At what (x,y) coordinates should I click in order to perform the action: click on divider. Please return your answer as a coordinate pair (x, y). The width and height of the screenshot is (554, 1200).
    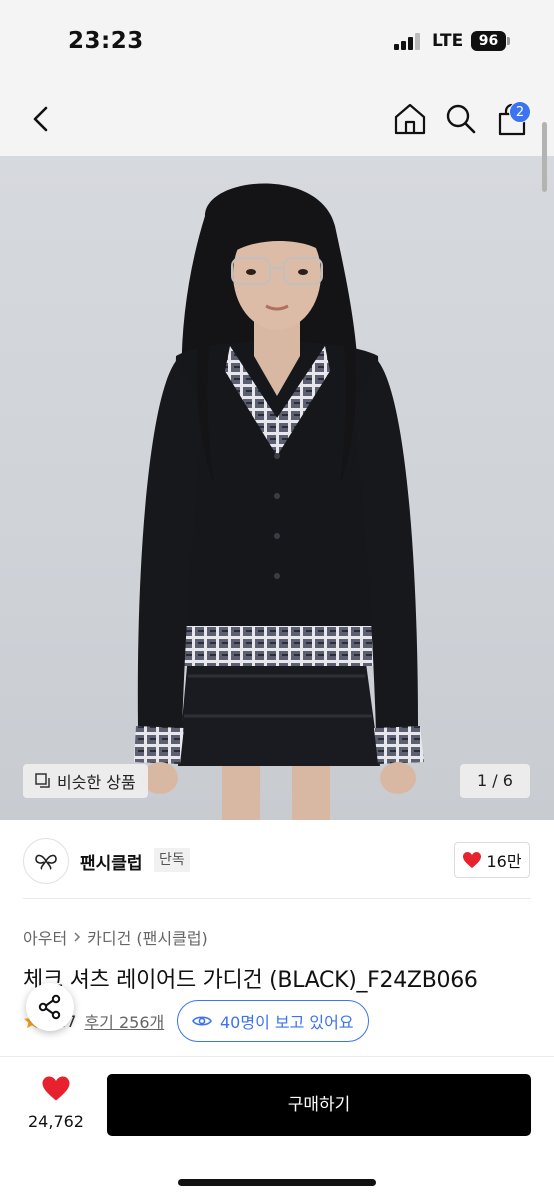
    Looking at the image, I should click on (277, 898).